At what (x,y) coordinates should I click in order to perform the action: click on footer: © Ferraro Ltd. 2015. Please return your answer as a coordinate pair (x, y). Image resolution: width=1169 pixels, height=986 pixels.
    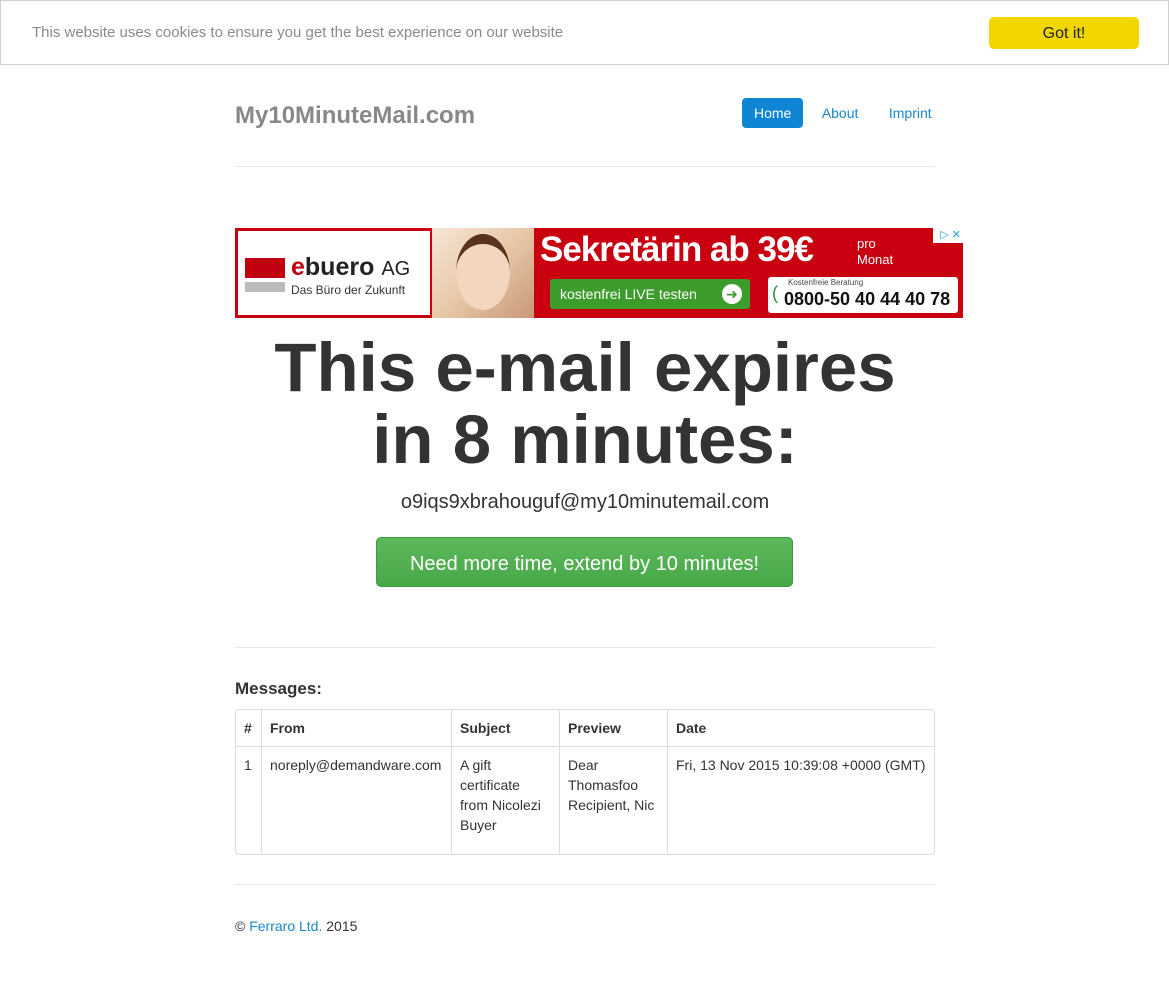
    Looking at the image, I should click on (296, 926).